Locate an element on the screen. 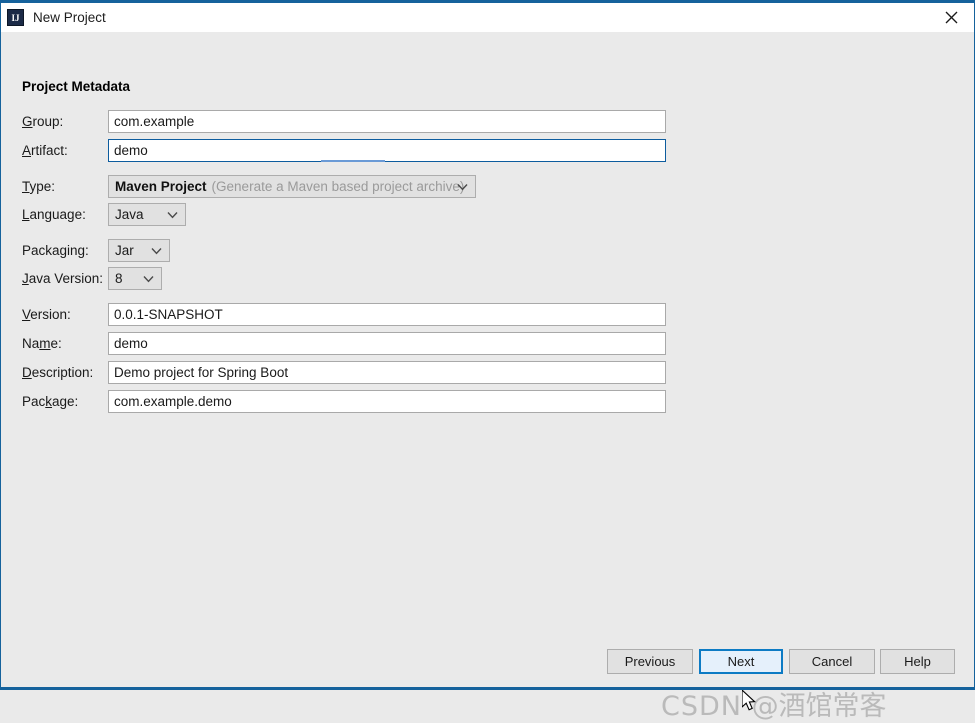 The width and height of the screenshot is (975, 723). field-row-package: Package: com.example.demo is located at coordinates (344, 401).